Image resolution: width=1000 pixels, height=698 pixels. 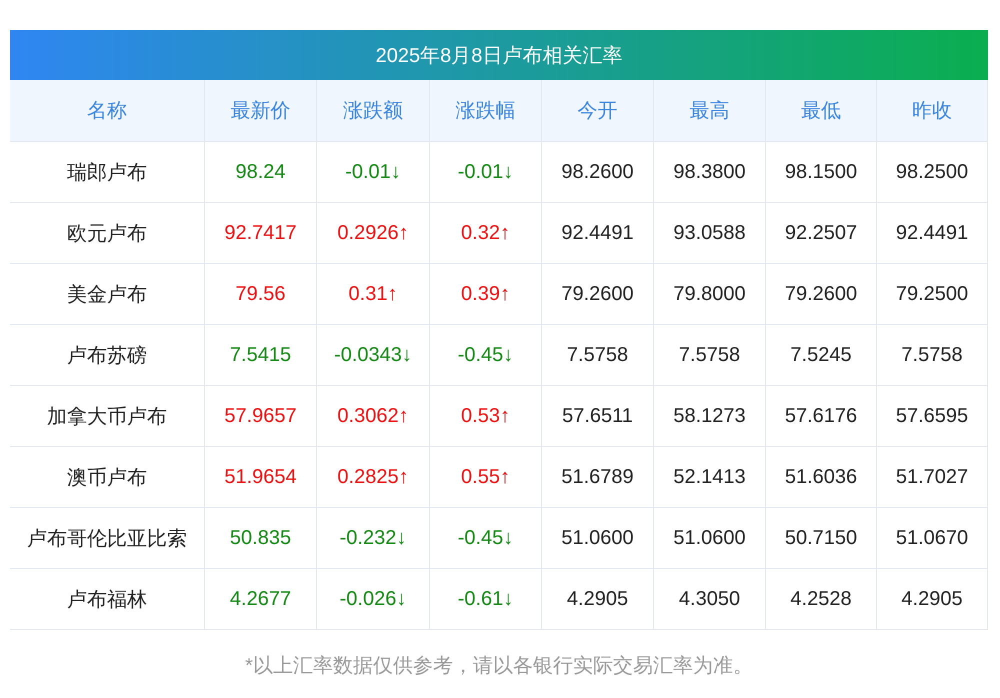 I want to click on rate-cell: 0.2825↑, so click(x=373, y=477).